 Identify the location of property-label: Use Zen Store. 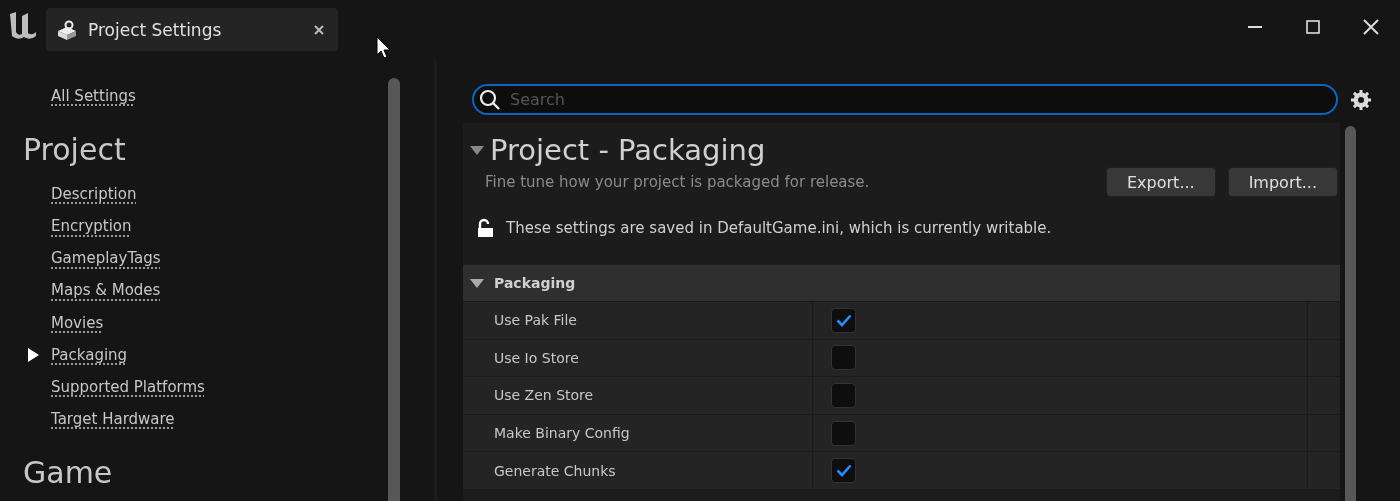
(638, 395).